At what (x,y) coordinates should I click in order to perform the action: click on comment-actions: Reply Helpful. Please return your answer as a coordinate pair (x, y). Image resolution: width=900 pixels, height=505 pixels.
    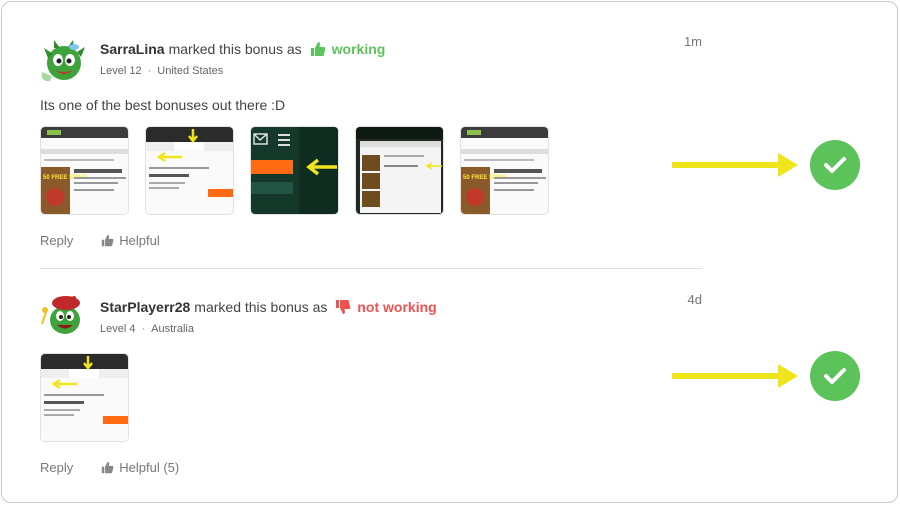
    Looking at the image, I should click on (371, 240).